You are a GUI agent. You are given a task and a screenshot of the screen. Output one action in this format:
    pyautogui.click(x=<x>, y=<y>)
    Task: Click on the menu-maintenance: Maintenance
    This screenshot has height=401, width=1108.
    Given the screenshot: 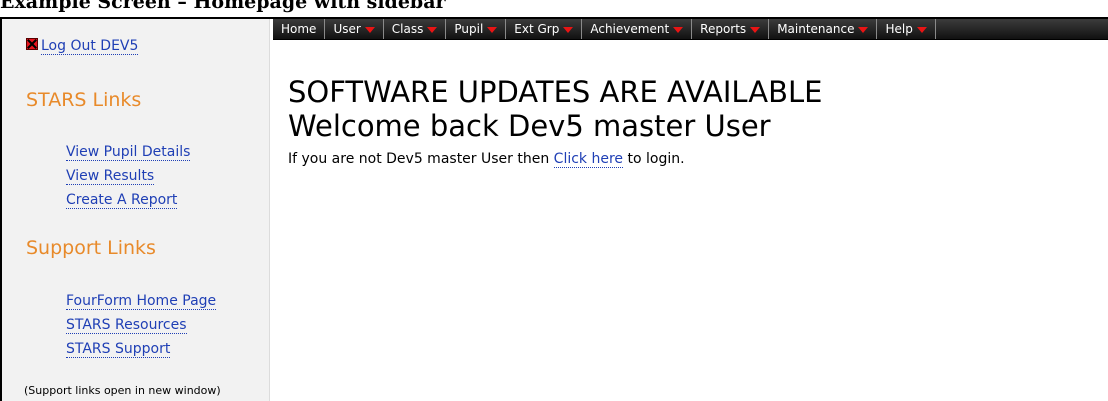 What is the action you would take?
    pyautogui.click(x=823, y=29)
    